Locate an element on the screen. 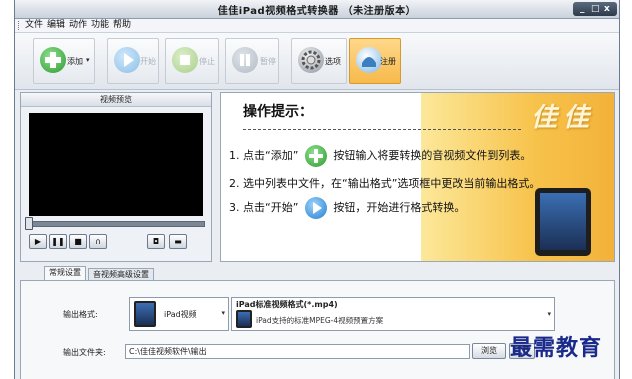  stop-button: 停止 is located at coordinates (192, 61).